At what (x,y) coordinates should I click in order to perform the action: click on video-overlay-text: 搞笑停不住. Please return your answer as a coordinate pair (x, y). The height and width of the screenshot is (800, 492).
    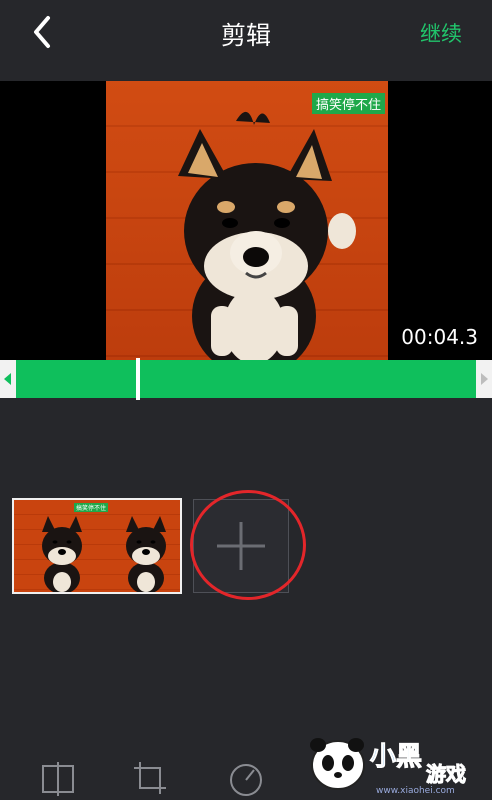
    Looking at the image, I should click on (348, 103).